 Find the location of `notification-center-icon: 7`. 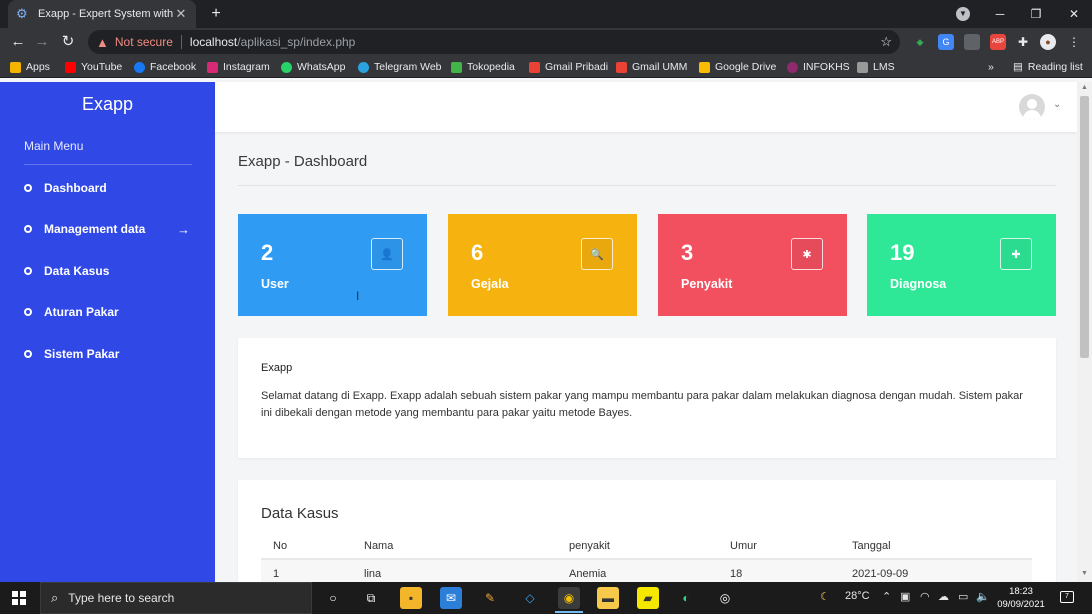

notification-center-icon: 7 is located at coordinates (1067, 597).